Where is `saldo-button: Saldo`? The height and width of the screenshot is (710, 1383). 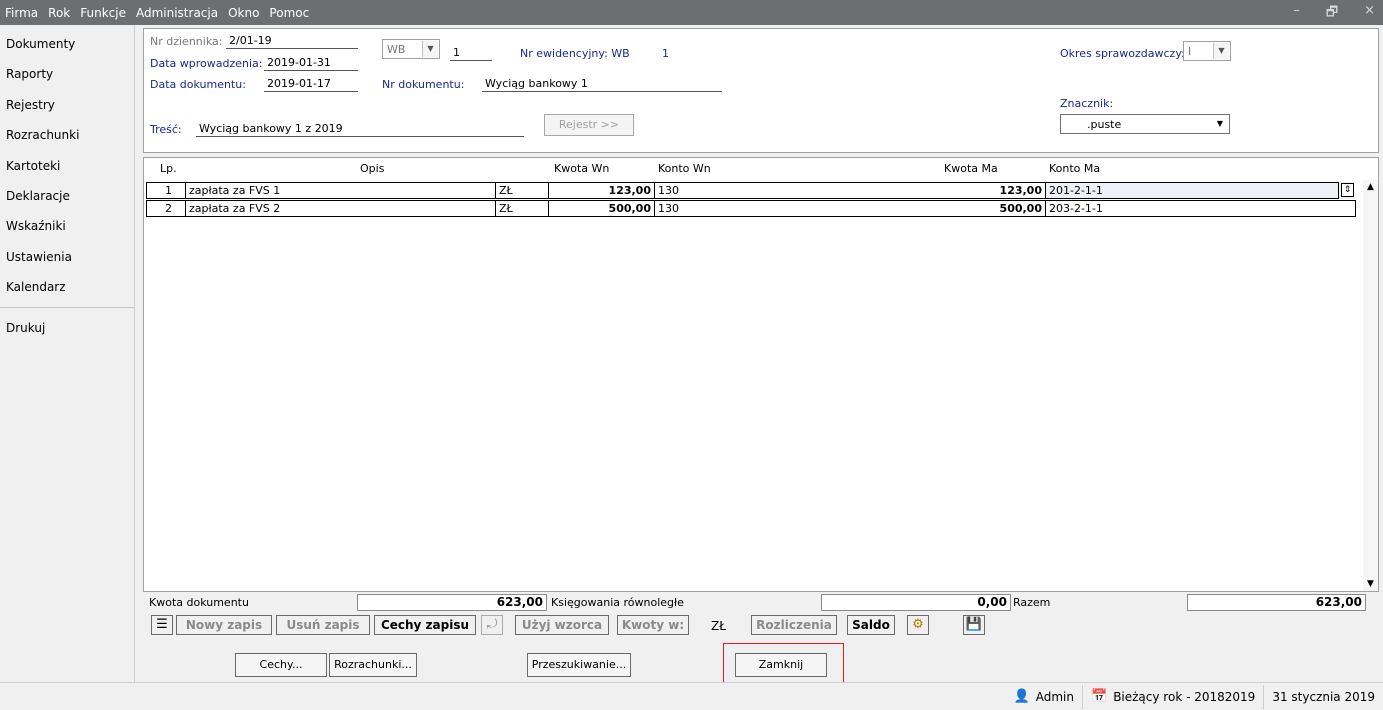 saldo-button: Saldo is located at coordinates (871, 625).